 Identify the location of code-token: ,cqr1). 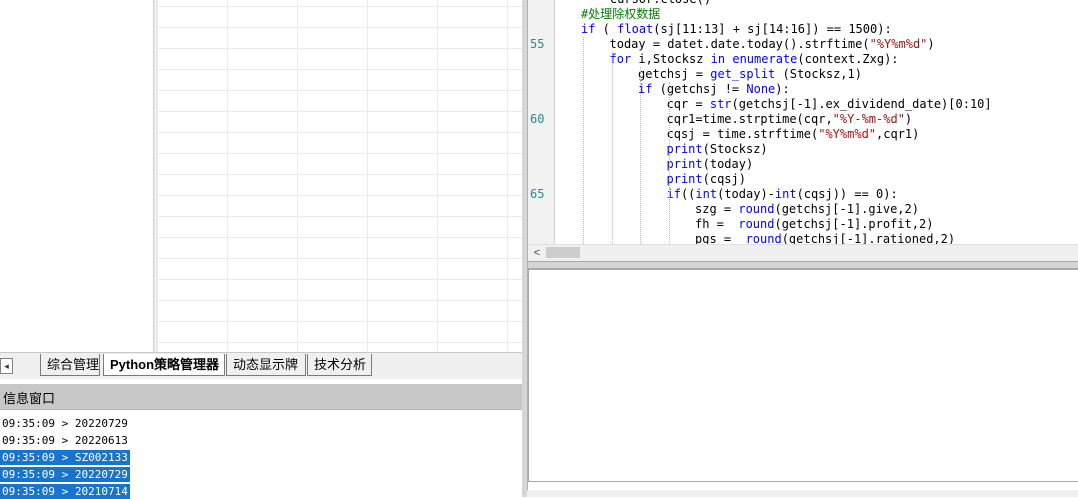
(898, 134).